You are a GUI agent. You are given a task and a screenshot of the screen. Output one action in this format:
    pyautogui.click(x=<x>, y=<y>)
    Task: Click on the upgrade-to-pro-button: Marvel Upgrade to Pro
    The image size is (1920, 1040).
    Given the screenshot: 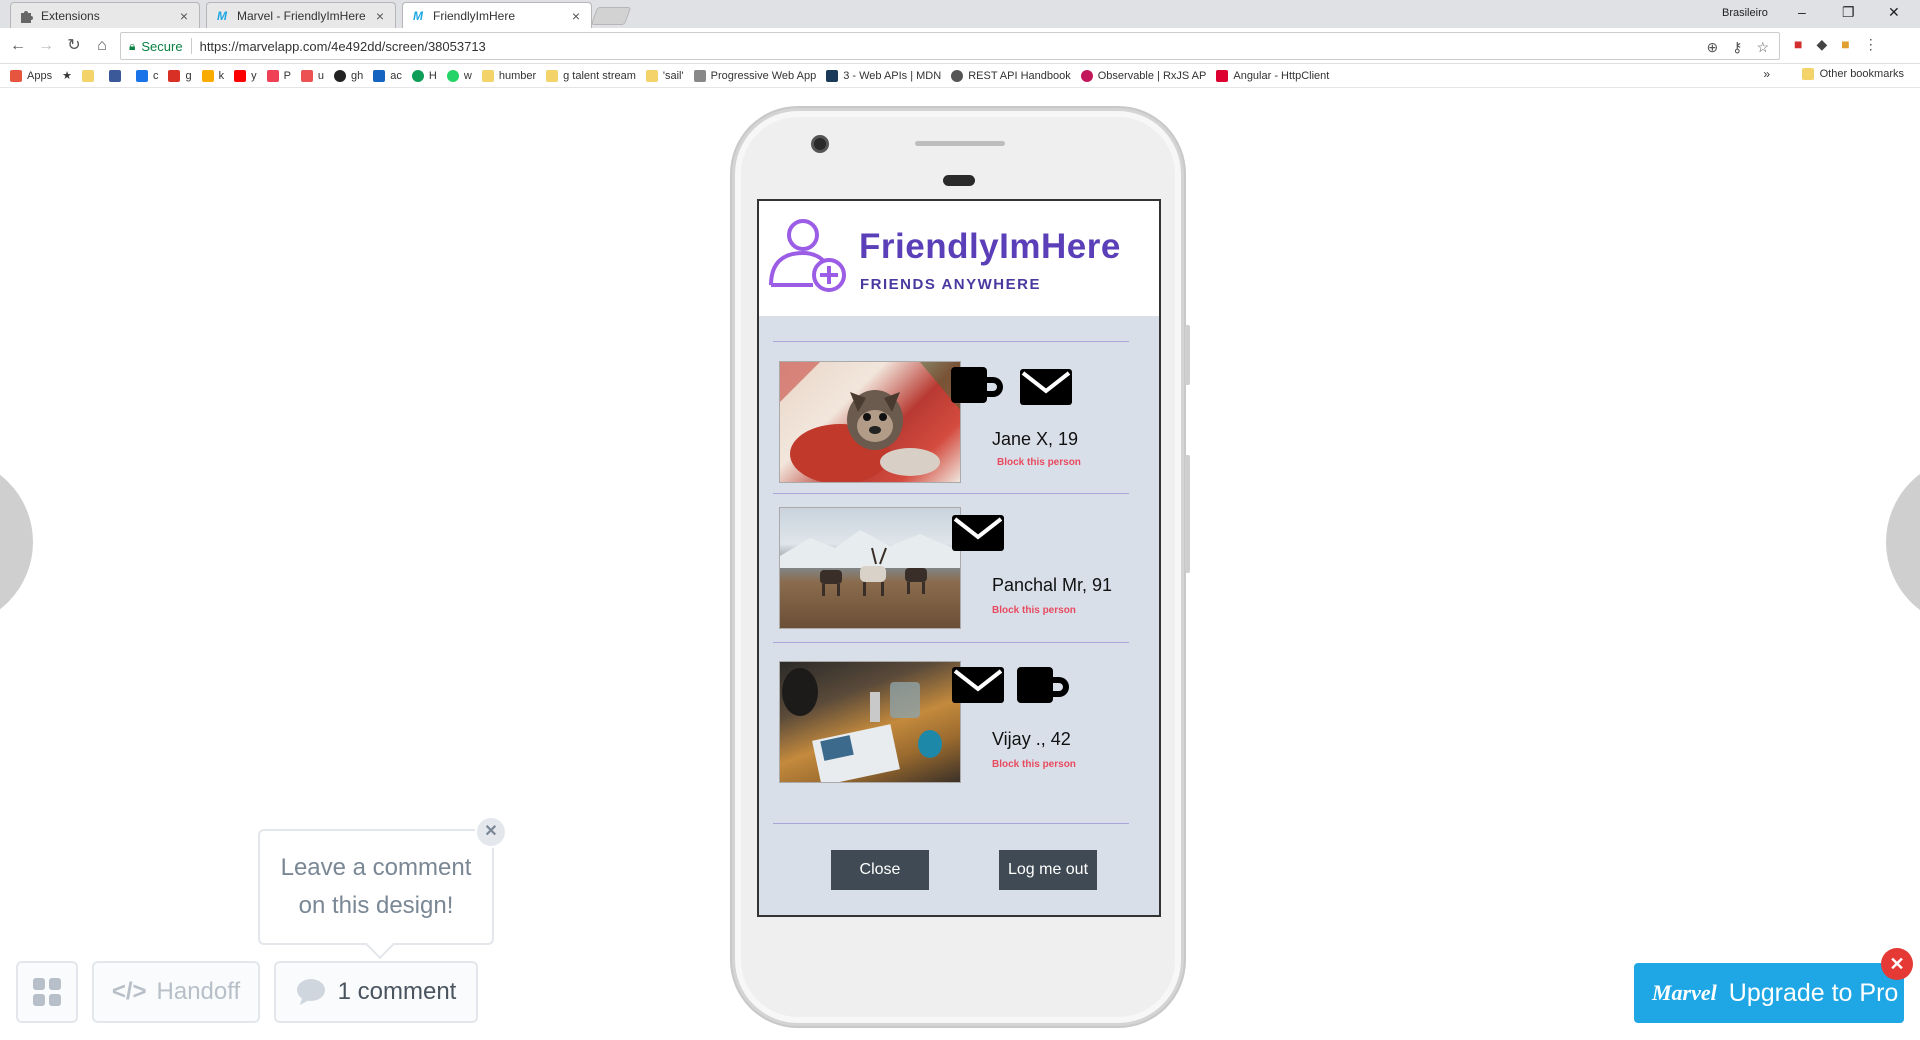 What is the action you would take?
    pyautogui.click(x=1769, y=993)
    